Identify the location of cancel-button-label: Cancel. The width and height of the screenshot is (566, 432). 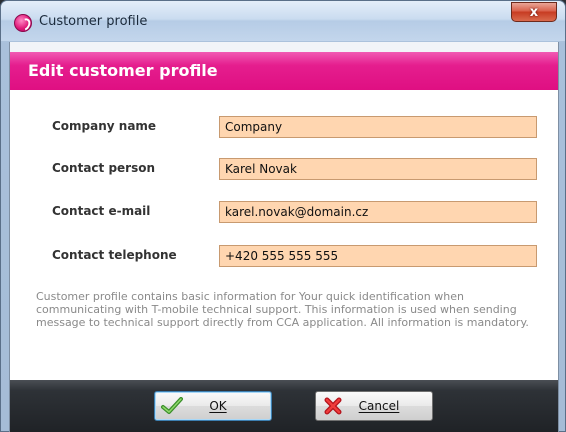
(379, 406).